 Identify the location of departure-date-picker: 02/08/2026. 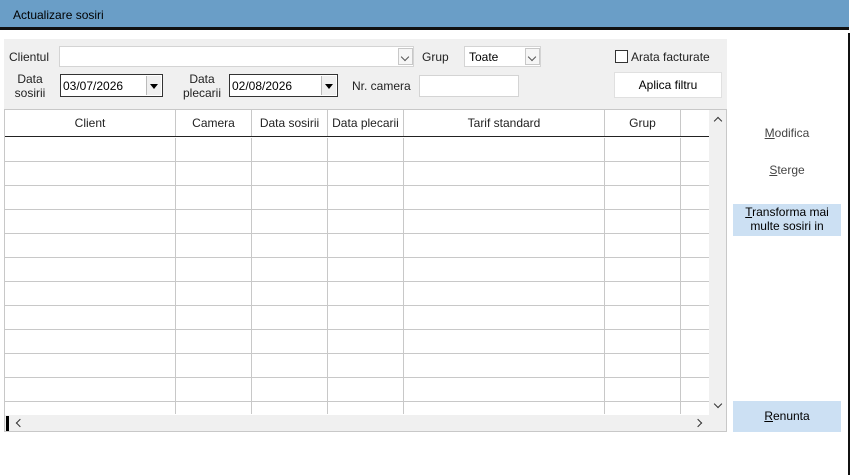
(283, 85).